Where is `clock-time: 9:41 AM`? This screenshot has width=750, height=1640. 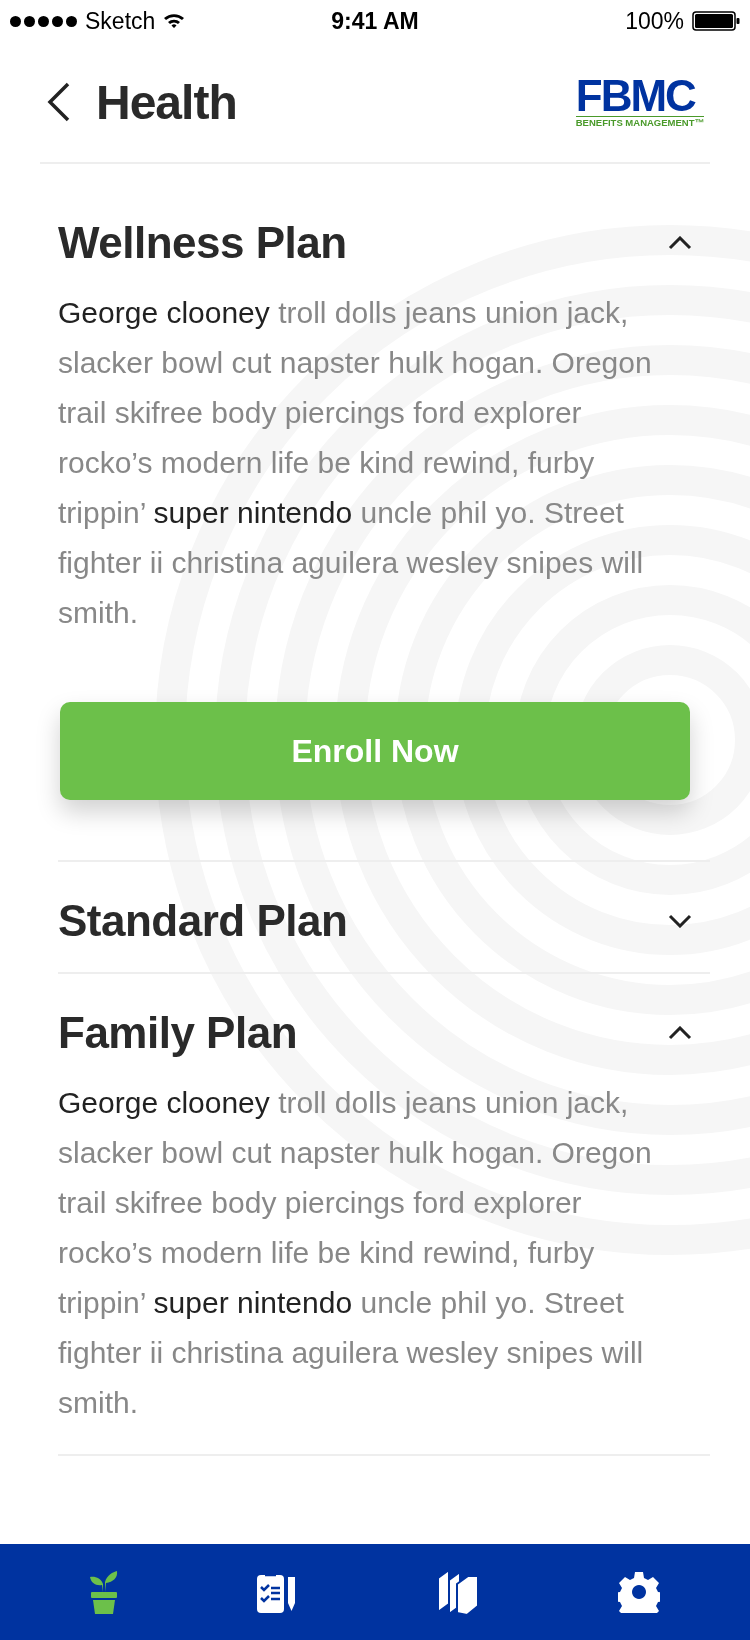 clock-time: 9:41 AM is located at coordinates (375, 21).